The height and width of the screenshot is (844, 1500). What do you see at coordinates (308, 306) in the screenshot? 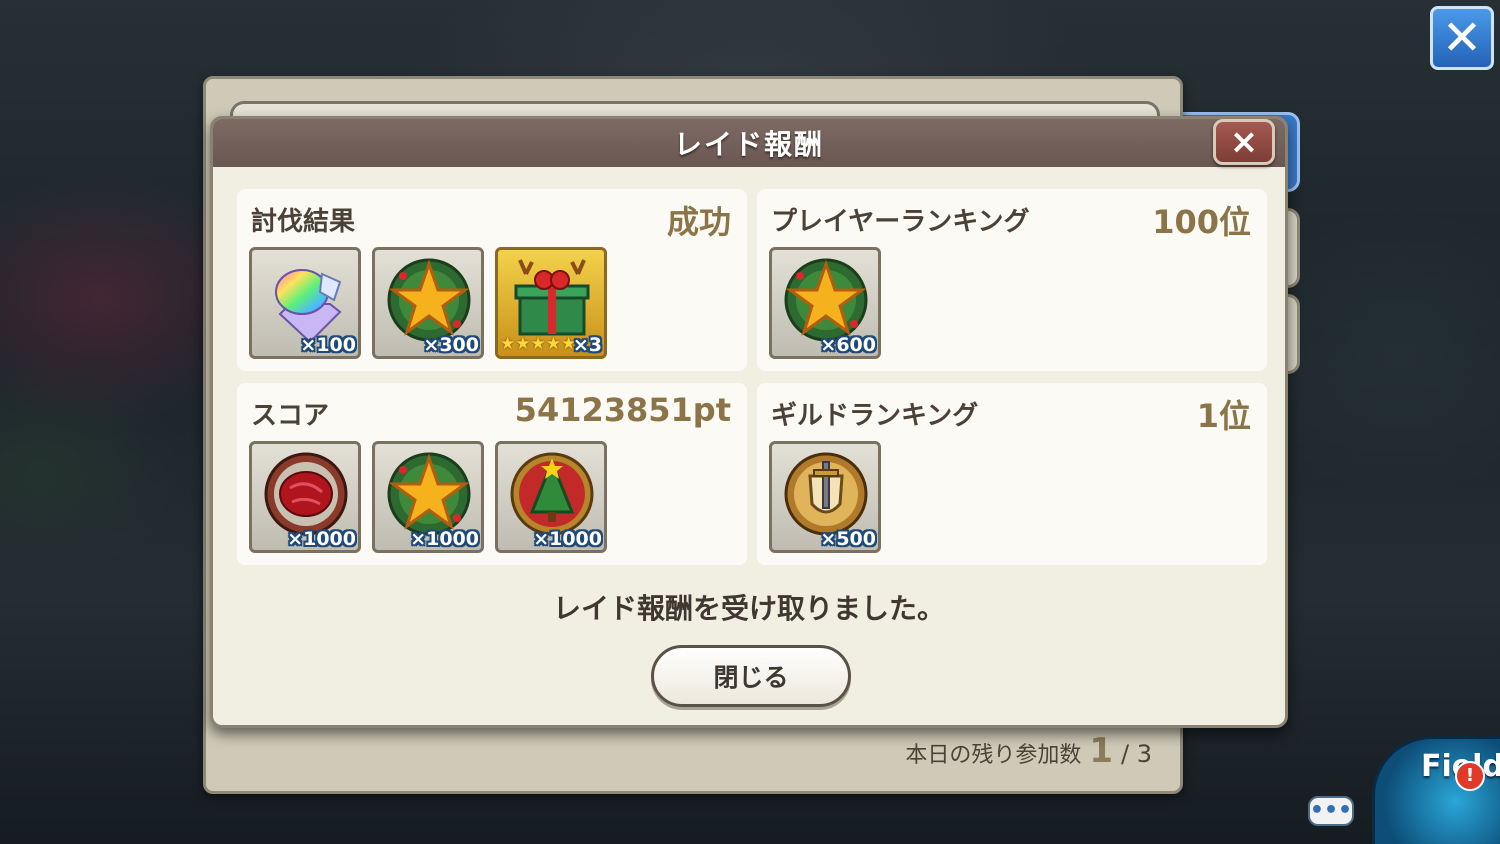
I see `rainbow-crystal-icon` at bounding box center [308, 306].